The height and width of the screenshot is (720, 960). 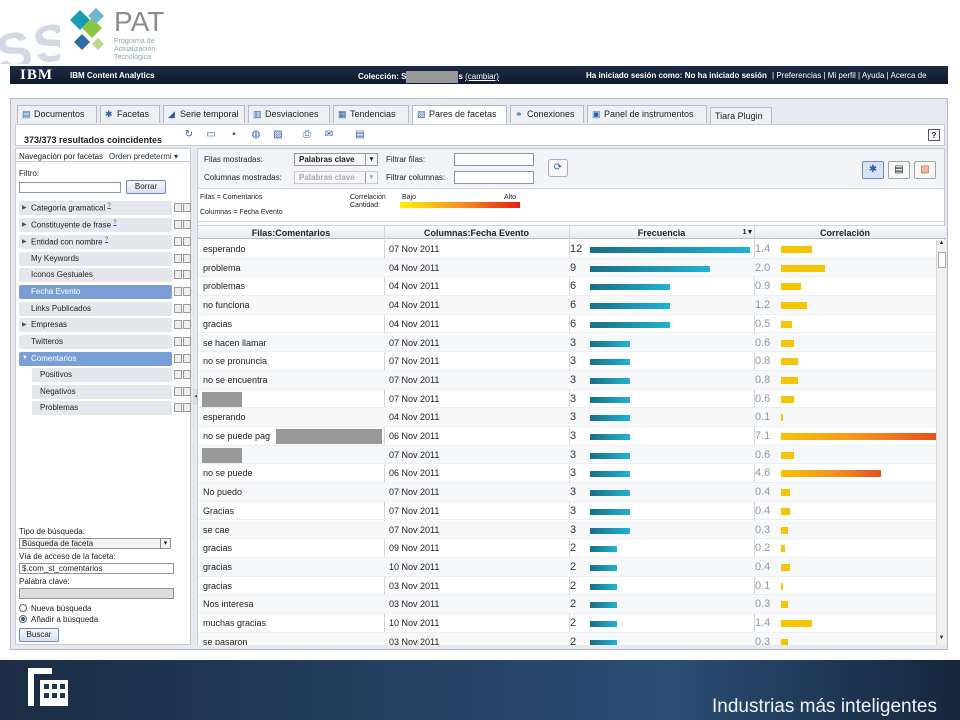 I want to click on scroll-down-icon: ▼, so click(x=941, y=640).